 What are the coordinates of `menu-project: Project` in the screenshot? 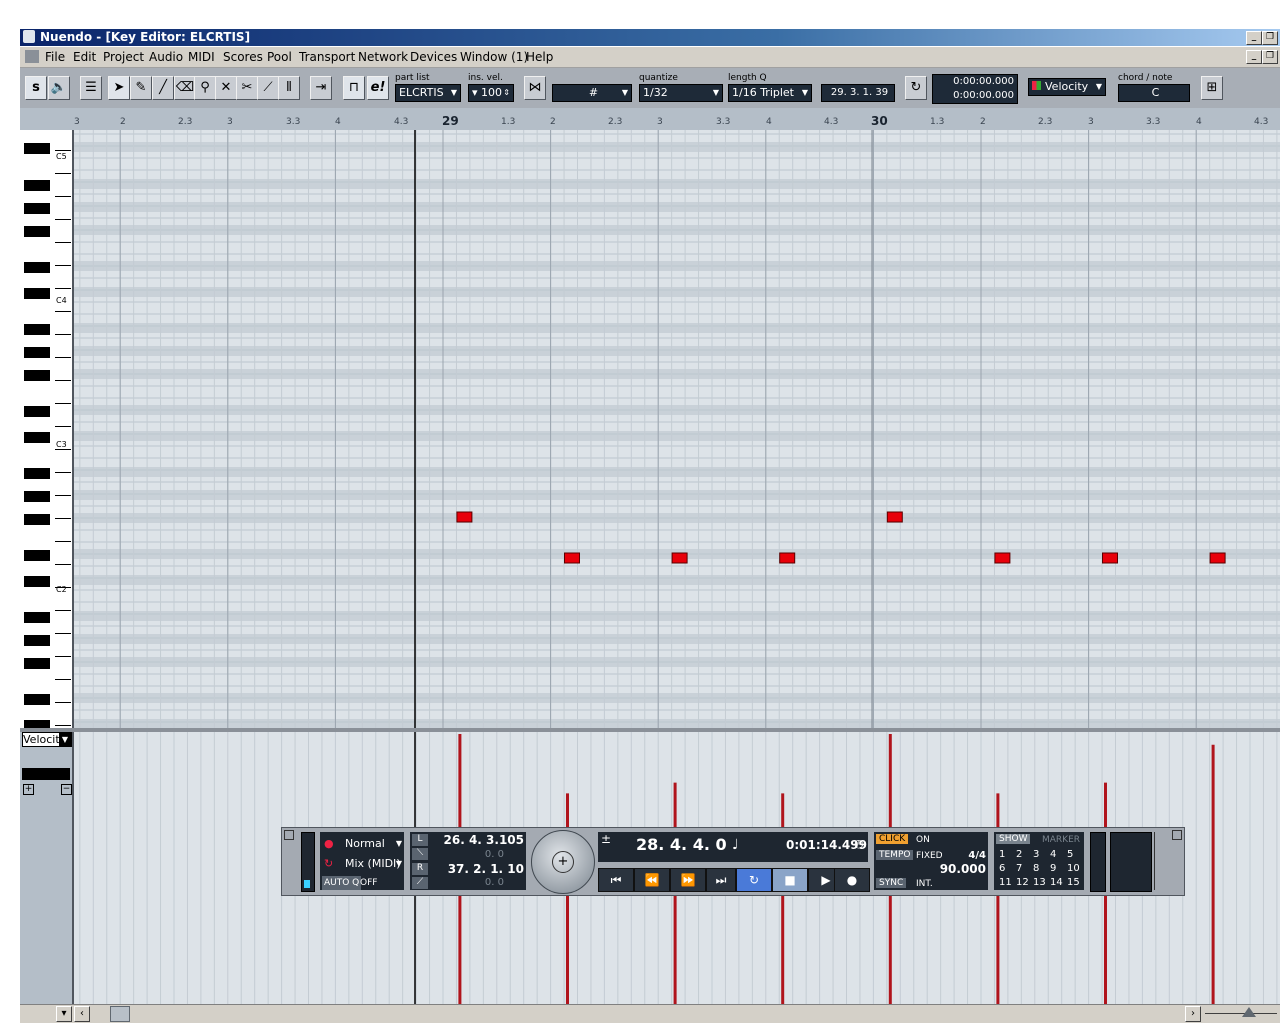 It's located at (123, 57).